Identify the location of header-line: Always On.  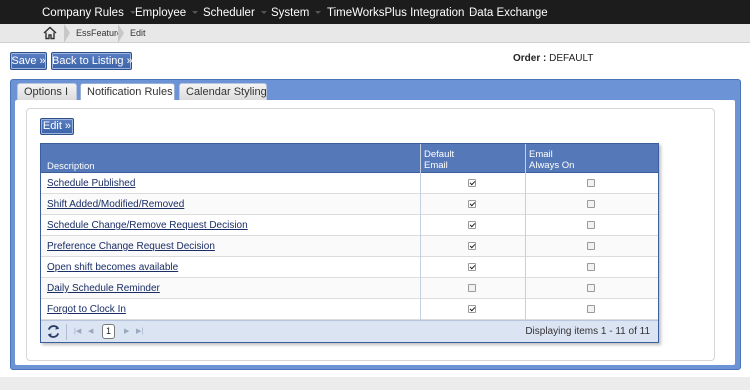
(552, 165).